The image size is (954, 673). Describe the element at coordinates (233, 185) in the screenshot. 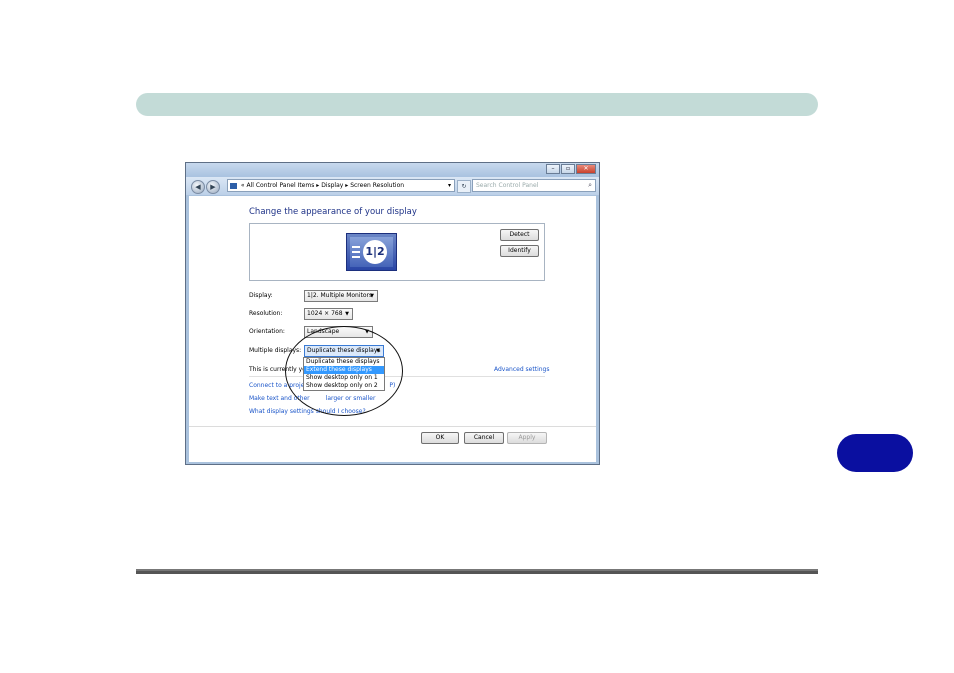

I see `control-panel-icon` at that location.